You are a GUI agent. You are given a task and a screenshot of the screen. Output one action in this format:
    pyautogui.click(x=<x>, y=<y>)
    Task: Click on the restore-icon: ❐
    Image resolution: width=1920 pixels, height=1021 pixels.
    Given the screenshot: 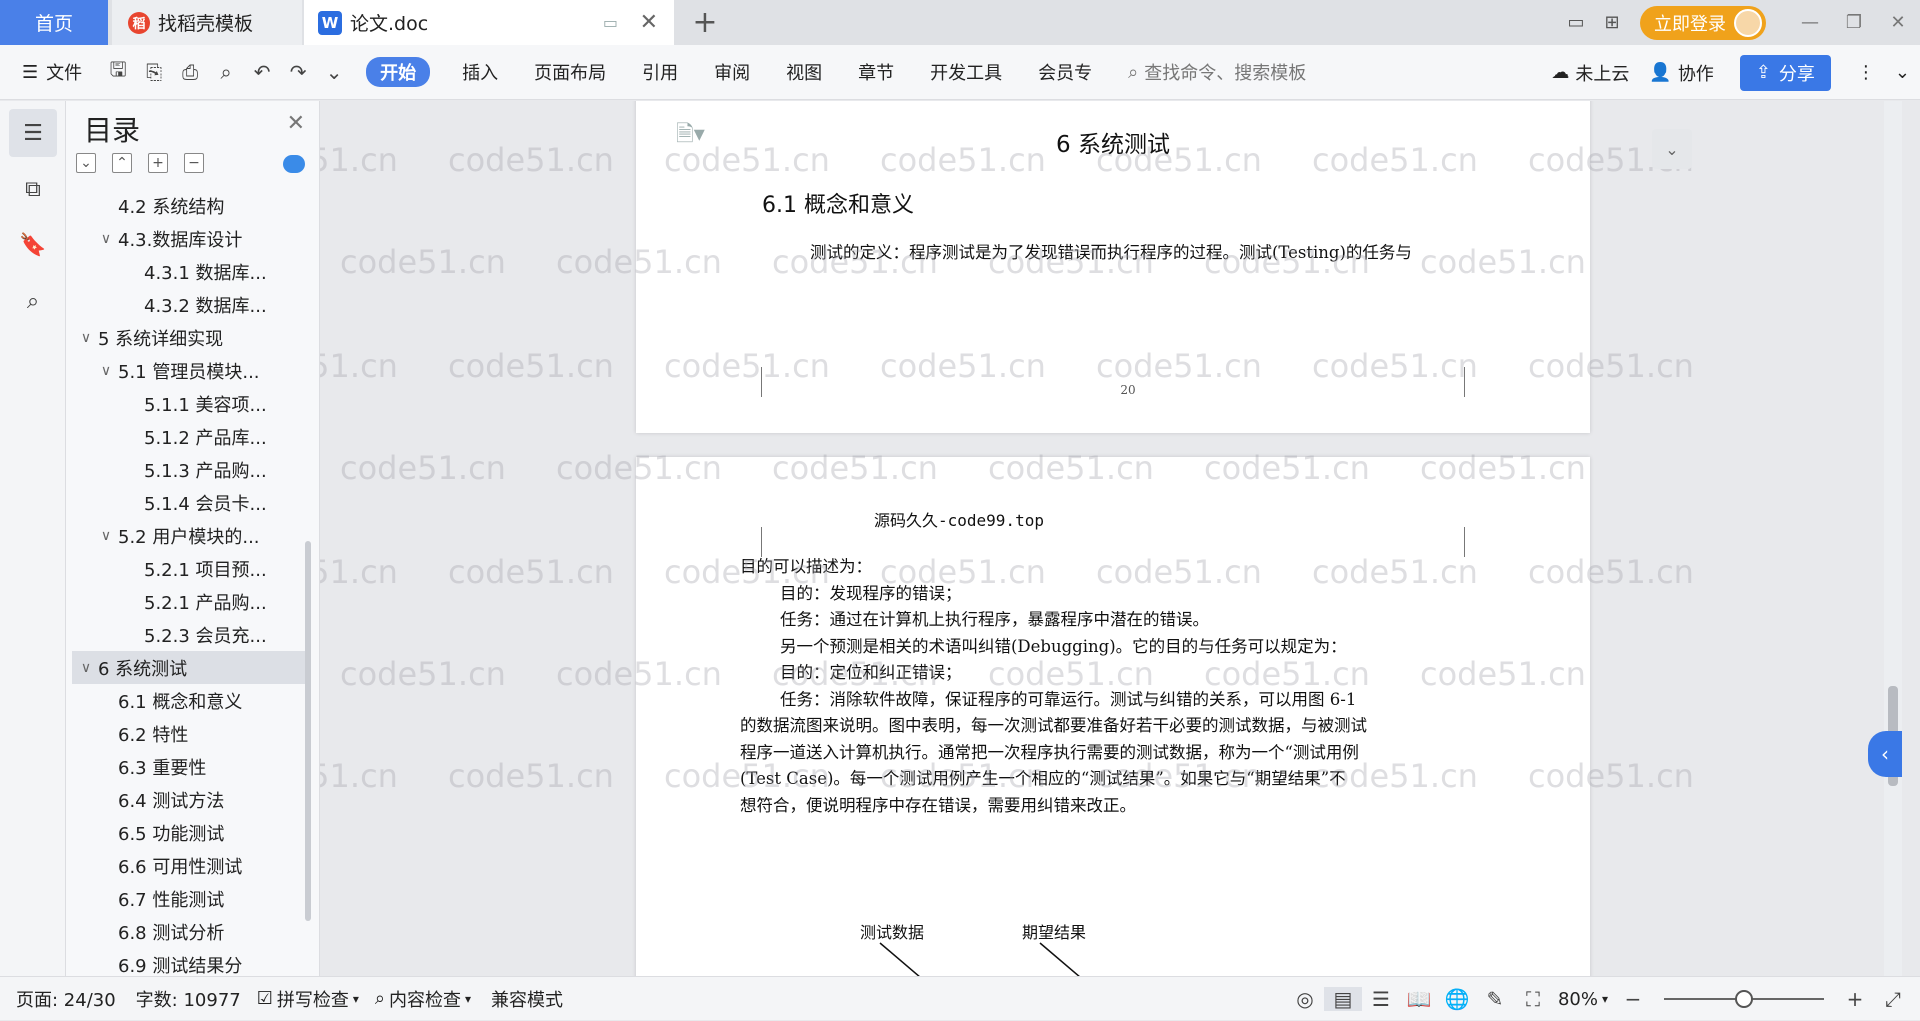 What is the action you would take?
    pyautogui.click(x=1854, y=22)
    